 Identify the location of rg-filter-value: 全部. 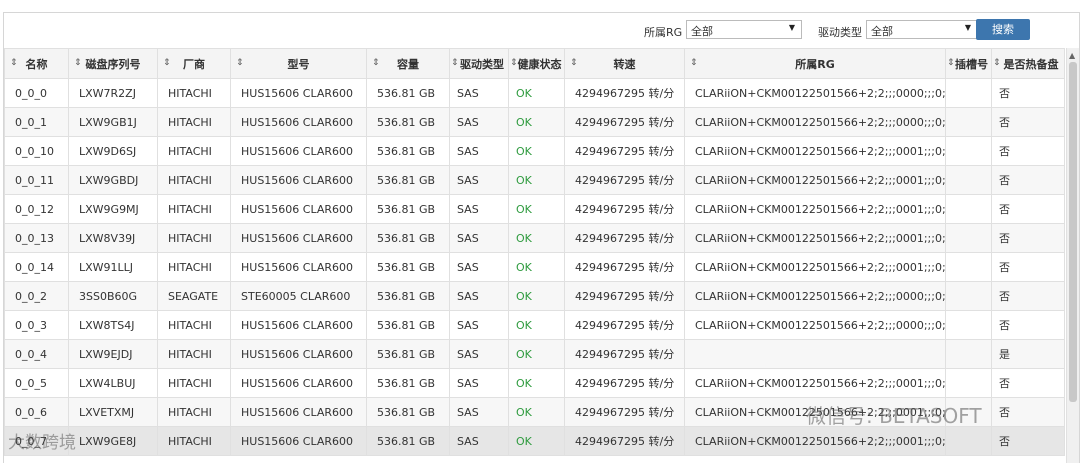
(702, 31).